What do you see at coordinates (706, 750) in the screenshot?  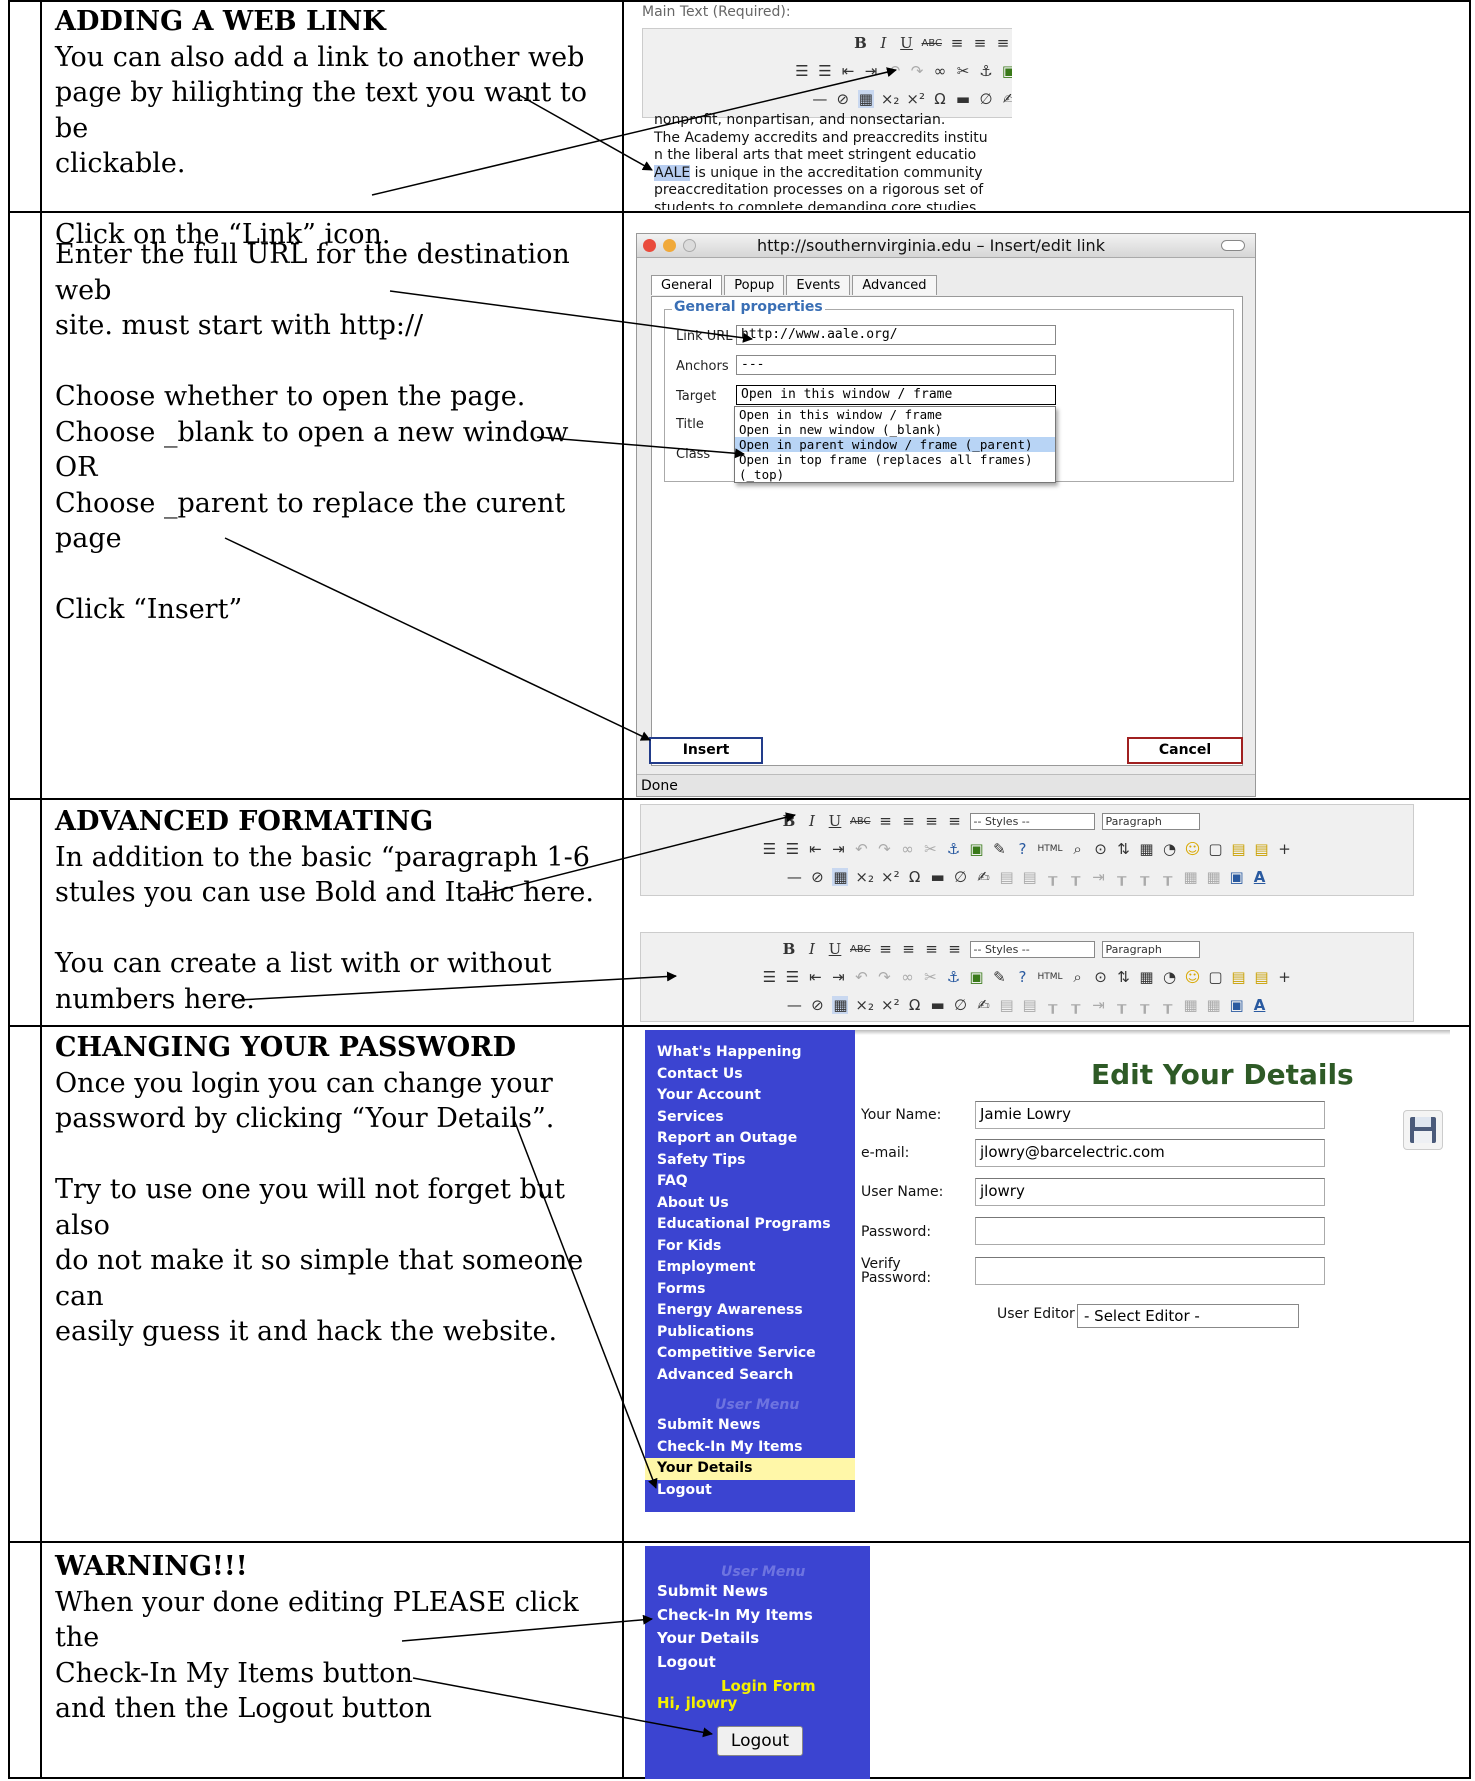 I see `insert-button: Insert` at bounding box center [706, 750].